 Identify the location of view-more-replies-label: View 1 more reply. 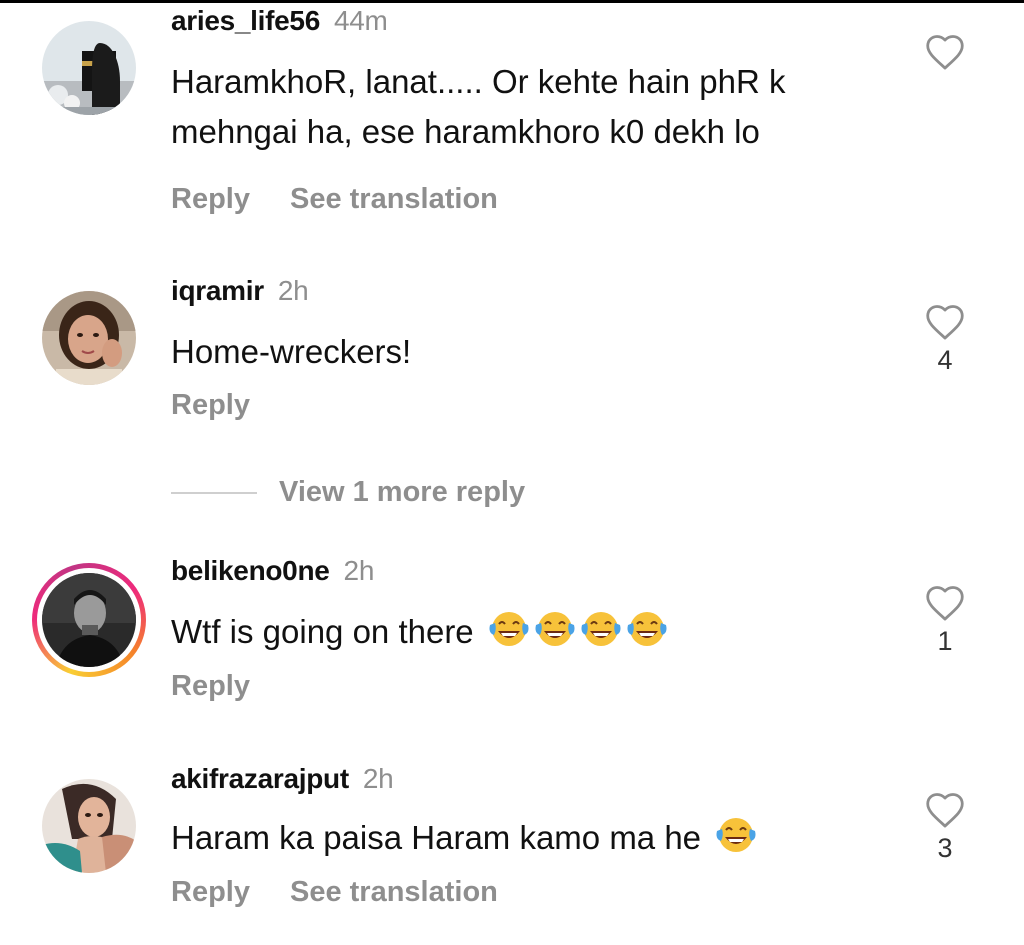
(402, 492).